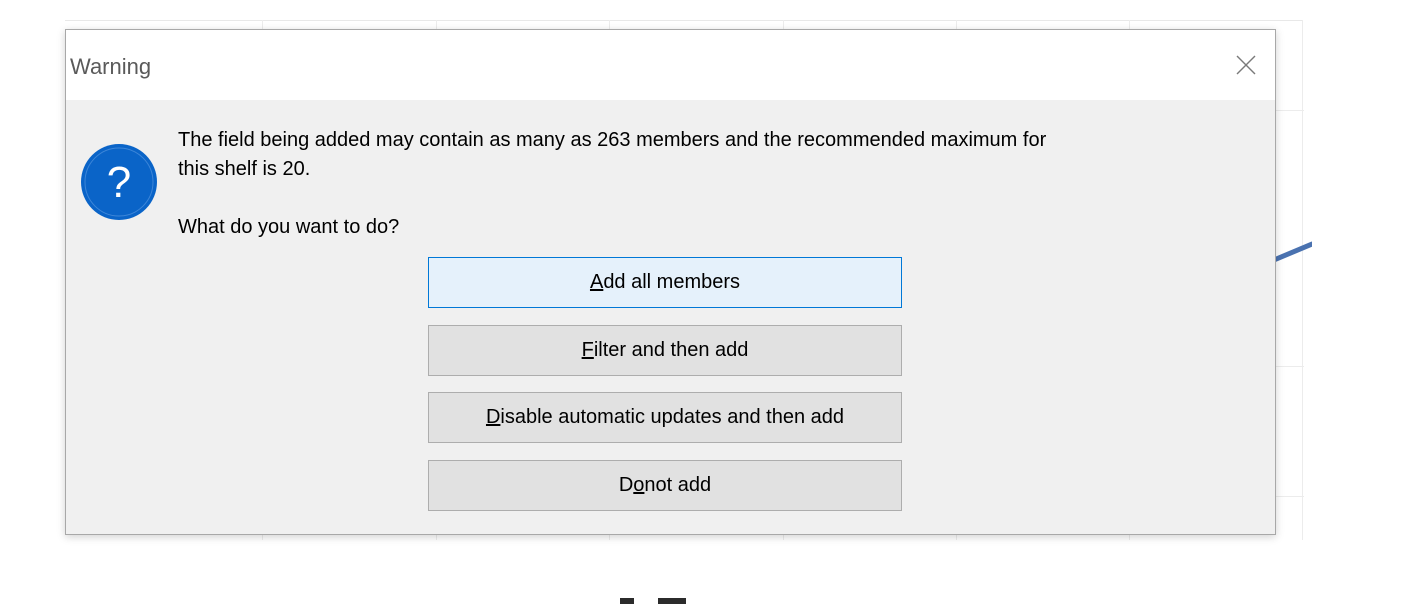  What do you see at coordinates (111, 66) in the screenshot?
I see `dialog-title: Warning` at bounding box center [111, 66].